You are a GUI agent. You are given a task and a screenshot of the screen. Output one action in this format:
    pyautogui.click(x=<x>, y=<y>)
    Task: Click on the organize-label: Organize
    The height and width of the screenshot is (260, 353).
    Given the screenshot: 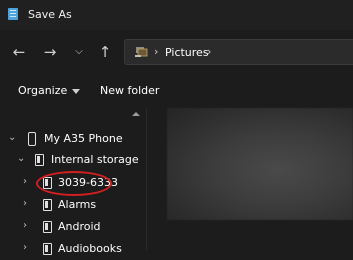 What is the action you would take?
    pyautogui.click(x=43, y=90)
    